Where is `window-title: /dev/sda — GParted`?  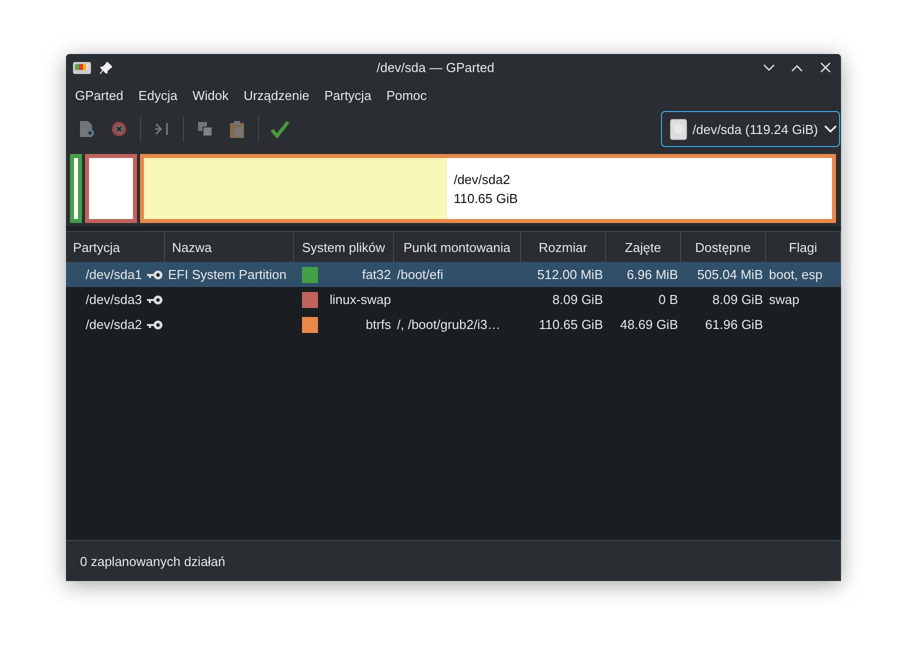 window-title: /dev/sda — GParted is located at coordinates (436, 67).